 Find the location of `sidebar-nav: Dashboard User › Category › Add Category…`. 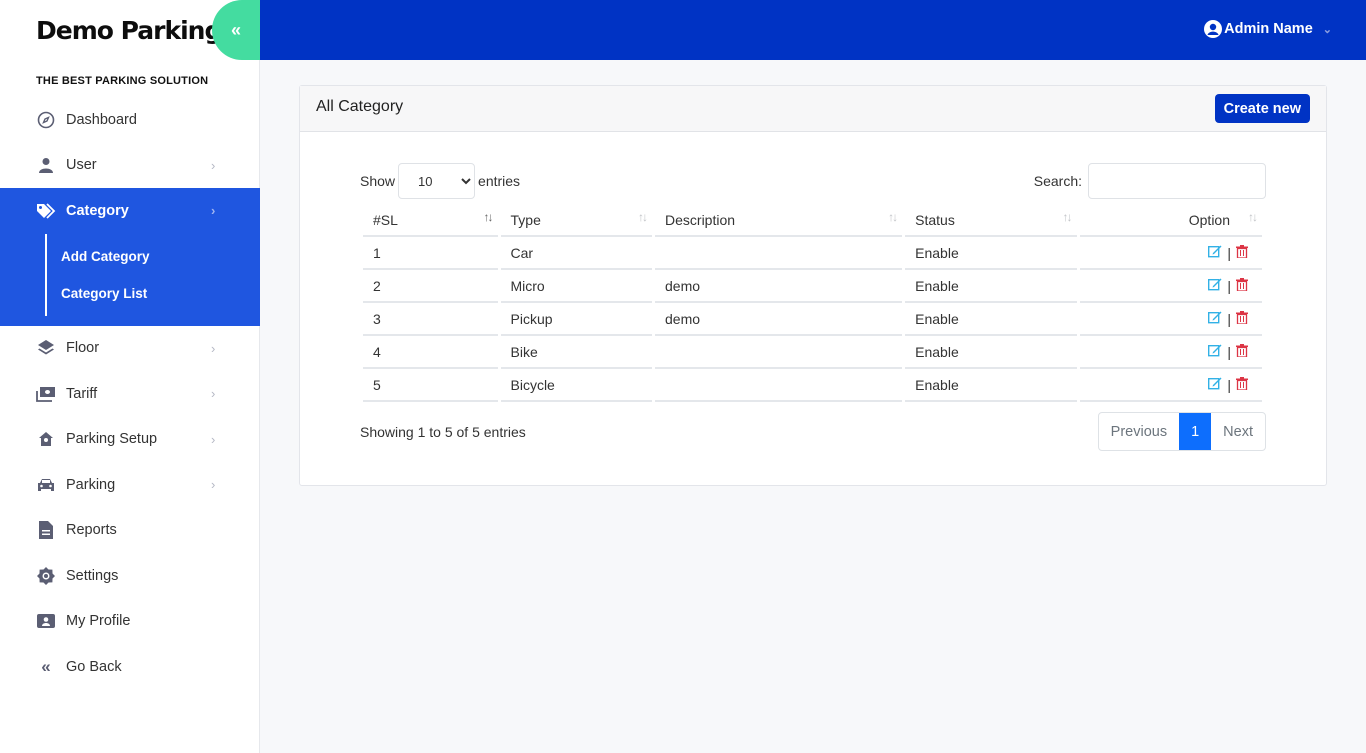

sidebar-nav: Dashboard User › Category › Add Category… is located at coordinates (130, 393).